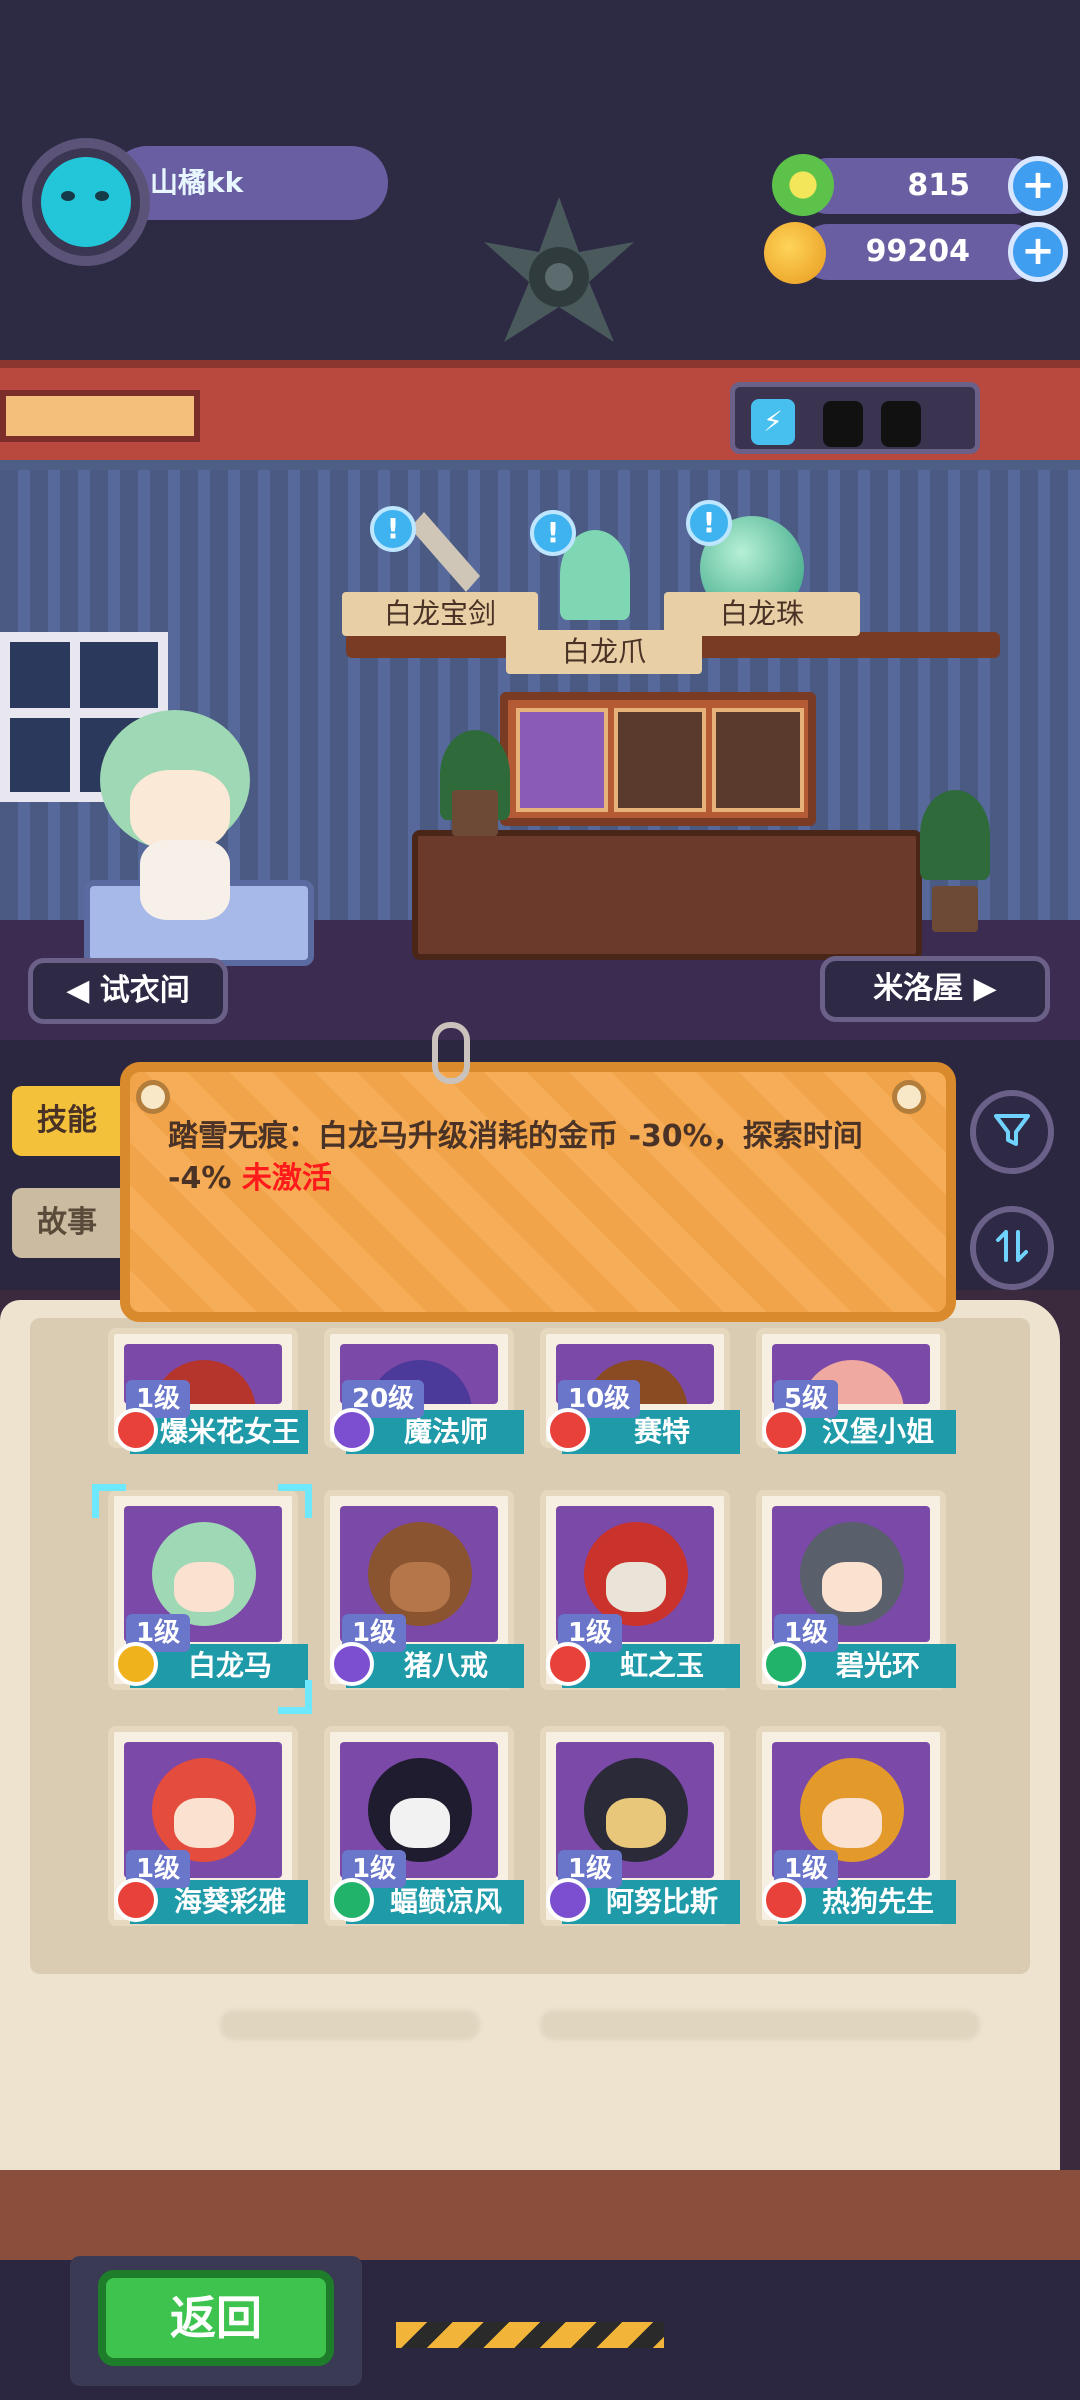 Image resolution: width=1080 pixels, height=2400 pixels. Describe the element at coordinates (935, 989) in the screenshot. I see `milo-house-nav-button: 米洛屋 ▶` at that location.